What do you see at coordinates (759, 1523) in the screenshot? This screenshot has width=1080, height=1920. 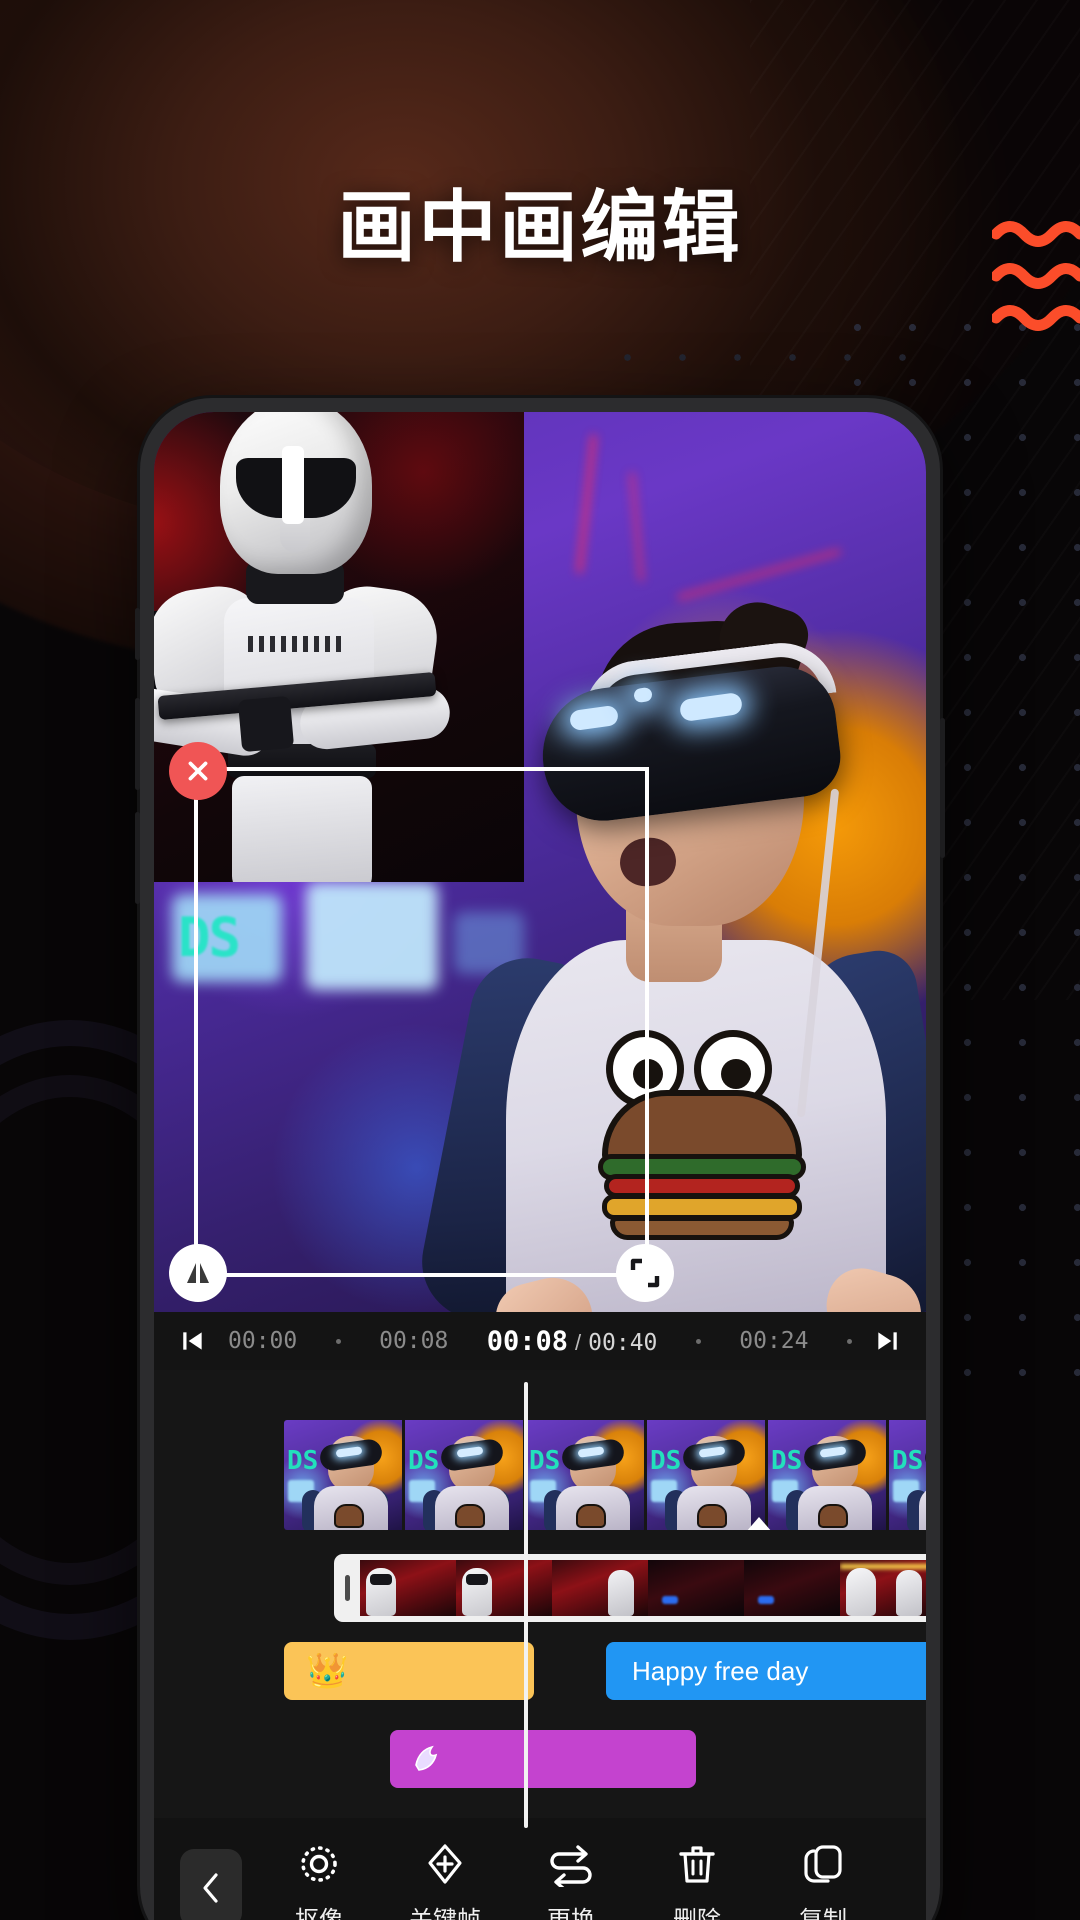 I see `clip-split-marker` at bounding box center [759, 1523].